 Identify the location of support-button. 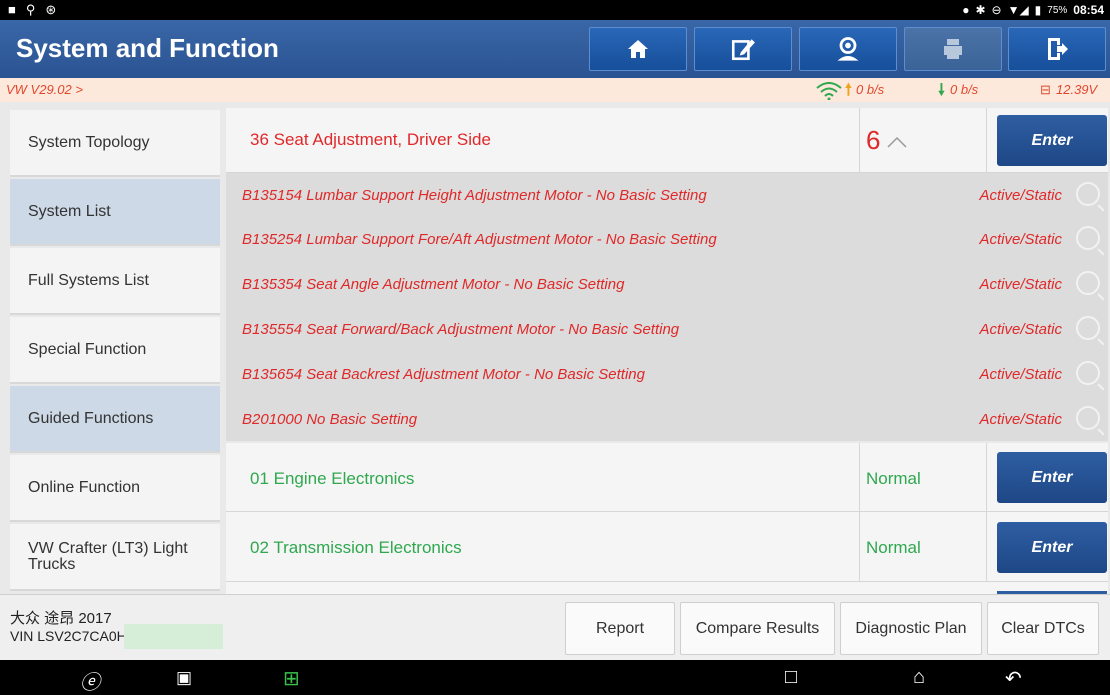
(848, 49).